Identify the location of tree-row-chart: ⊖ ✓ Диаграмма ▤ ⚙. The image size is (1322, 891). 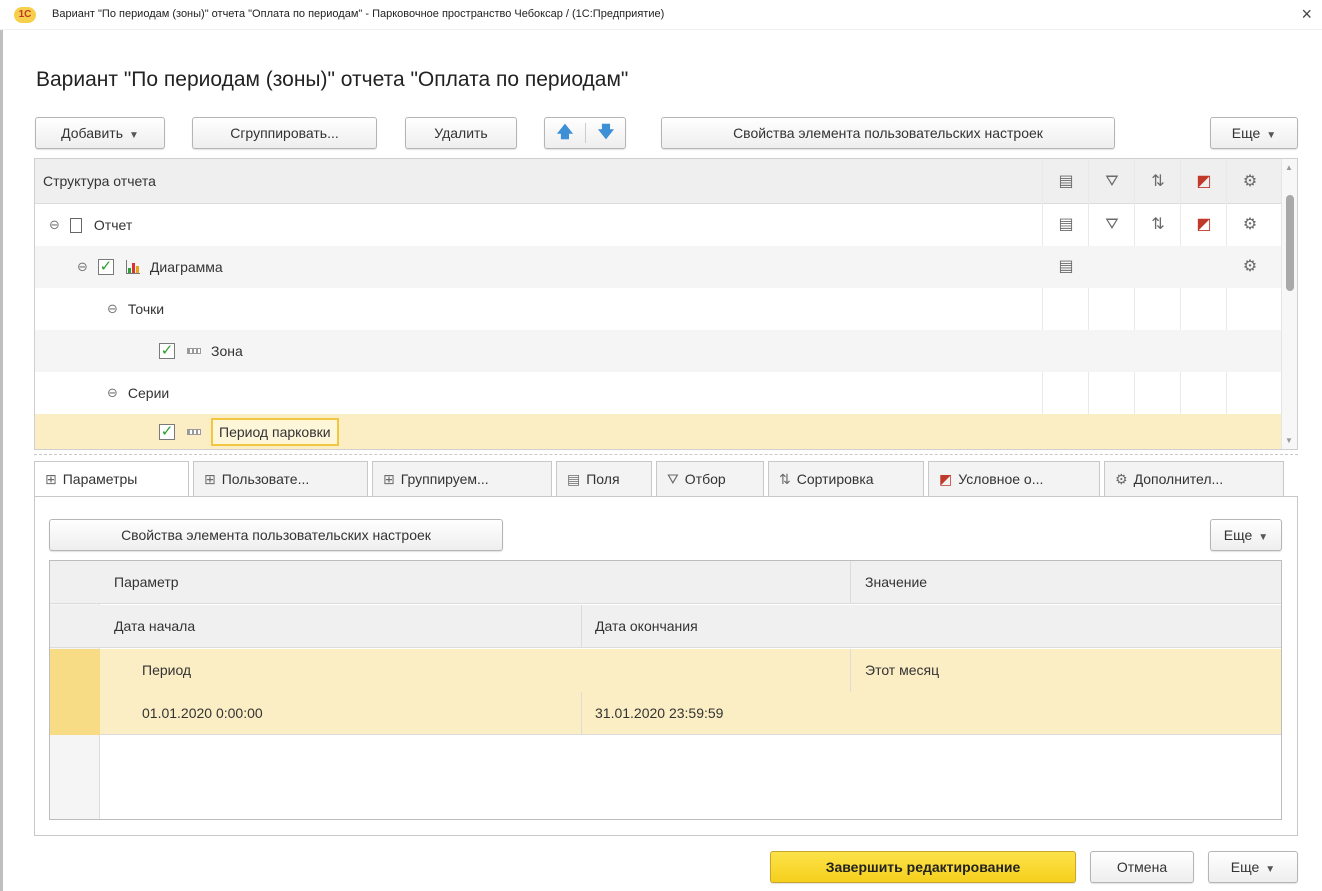
(658, 267).